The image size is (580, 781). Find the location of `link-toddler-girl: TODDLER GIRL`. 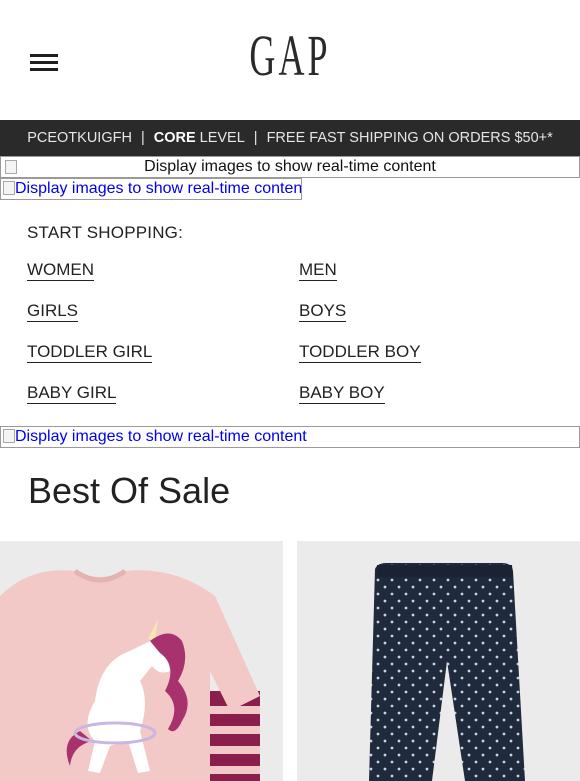

link-toddler-girl: TODDLER GIRL is located at coordinates (90, 352).